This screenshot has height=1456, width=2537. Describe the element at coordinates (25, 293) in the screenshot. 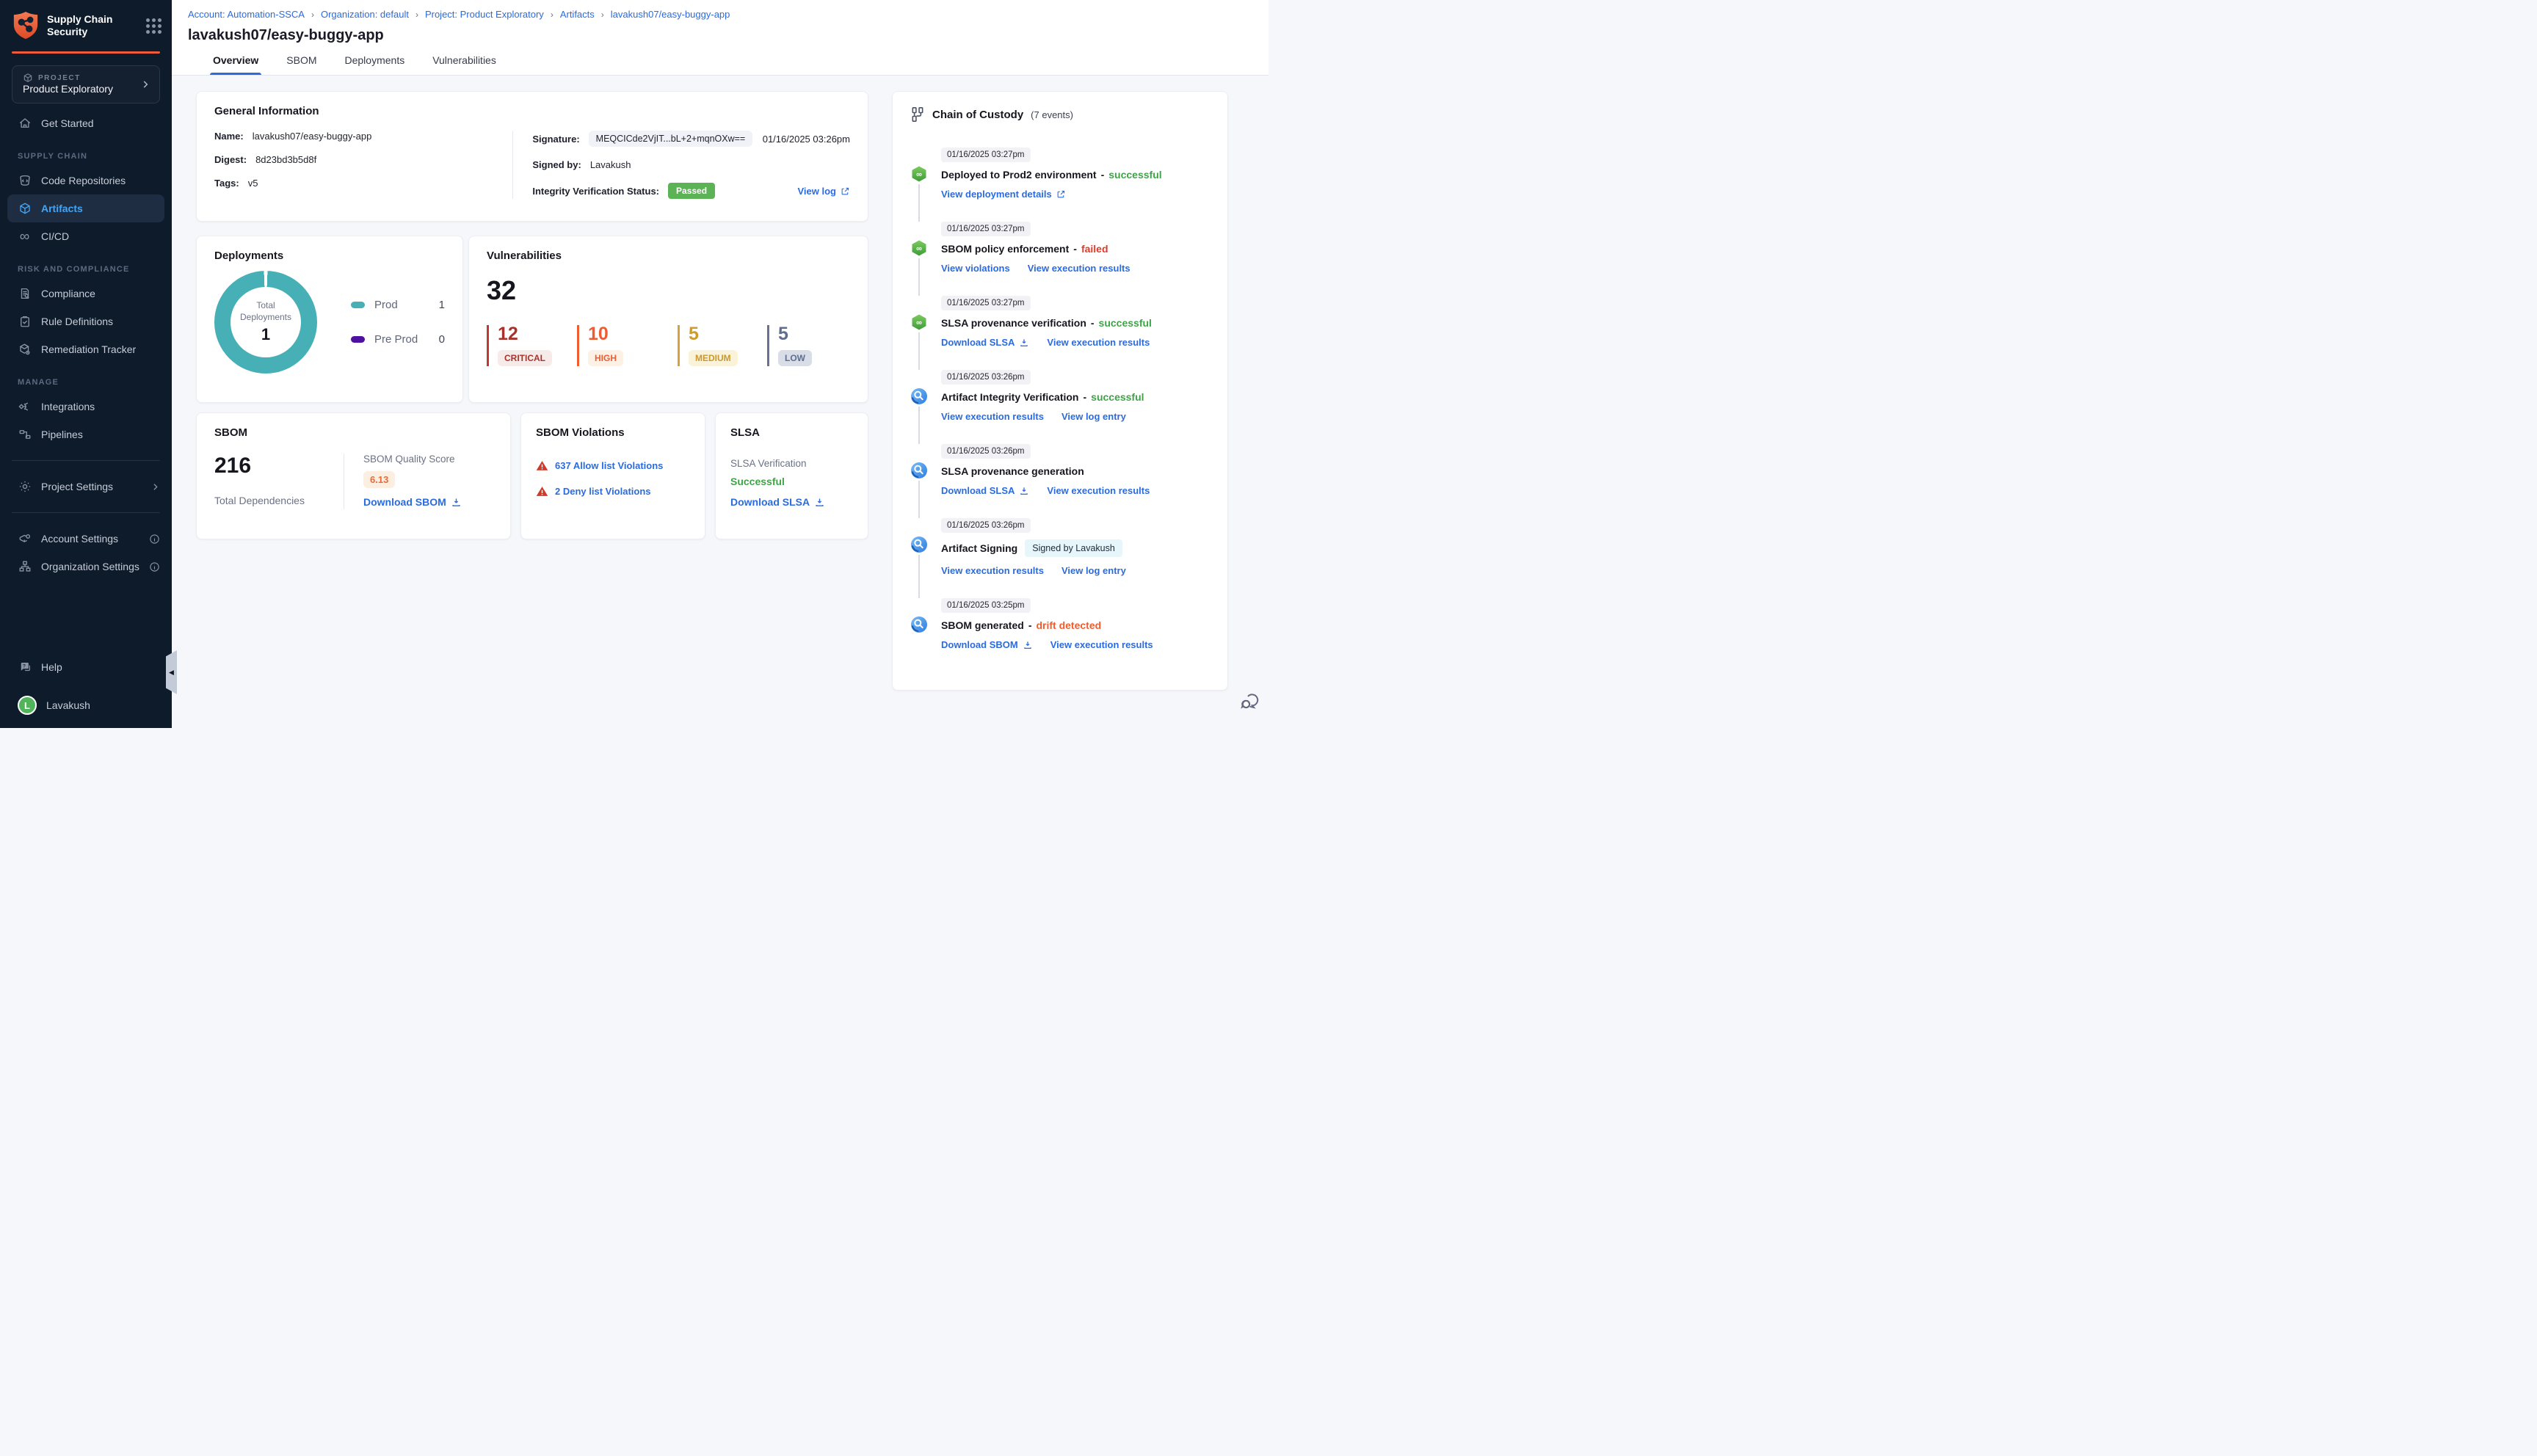

I see `compliance-document-icon` at that location.